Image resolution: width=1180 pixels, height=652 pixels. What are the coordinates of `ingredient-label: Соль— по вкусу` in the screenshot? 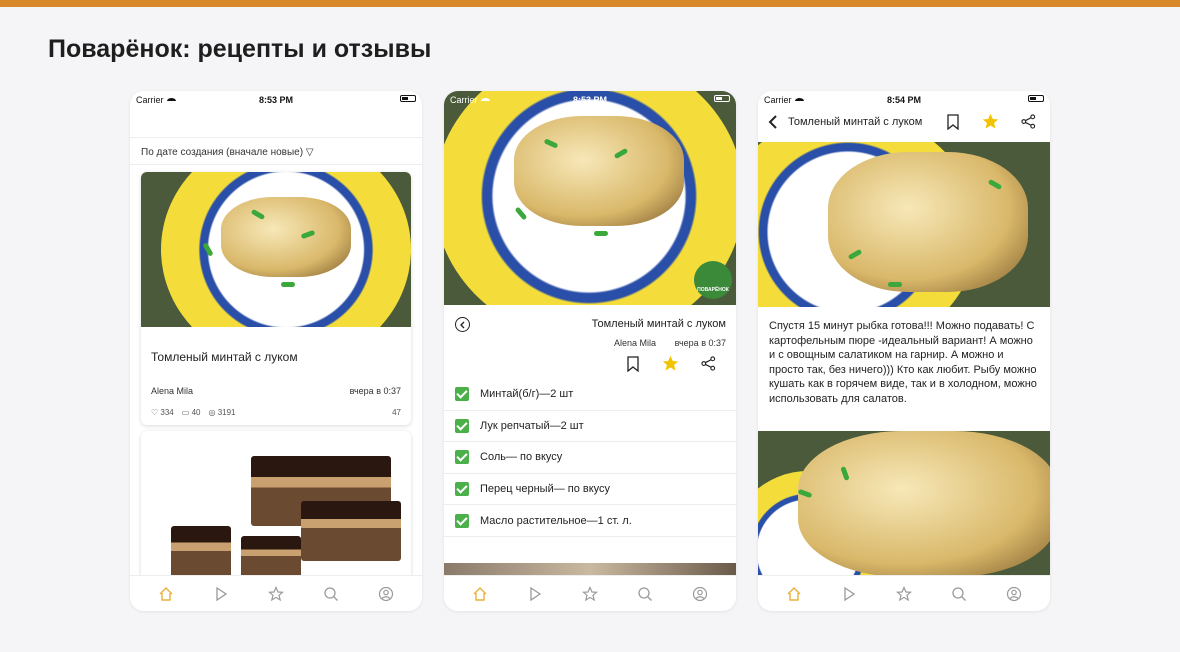 It's located at (521, 457).